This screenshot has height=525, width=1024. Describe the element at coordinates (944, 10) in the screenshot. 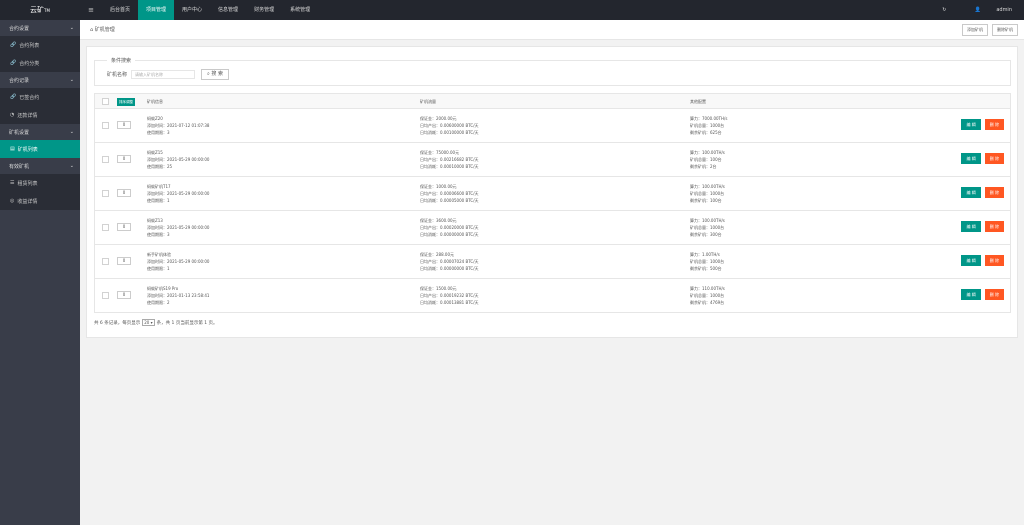

I see `refresh-icon: ↻` at that location.